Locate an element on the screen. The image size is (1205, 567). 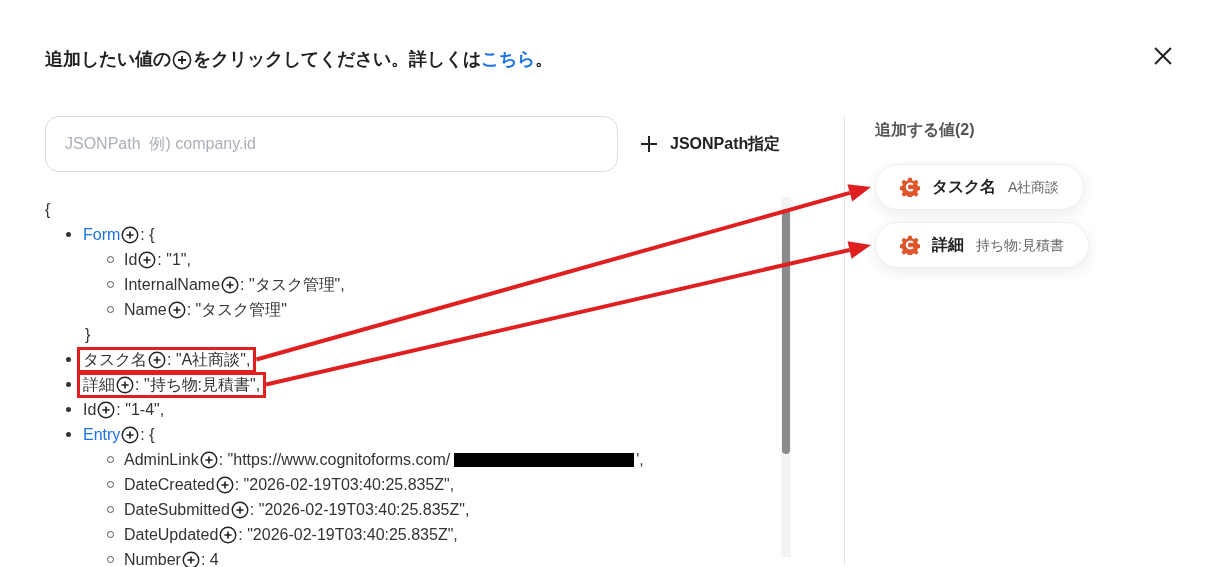
scrollbar-thumb is located at coordinates (786, 331).